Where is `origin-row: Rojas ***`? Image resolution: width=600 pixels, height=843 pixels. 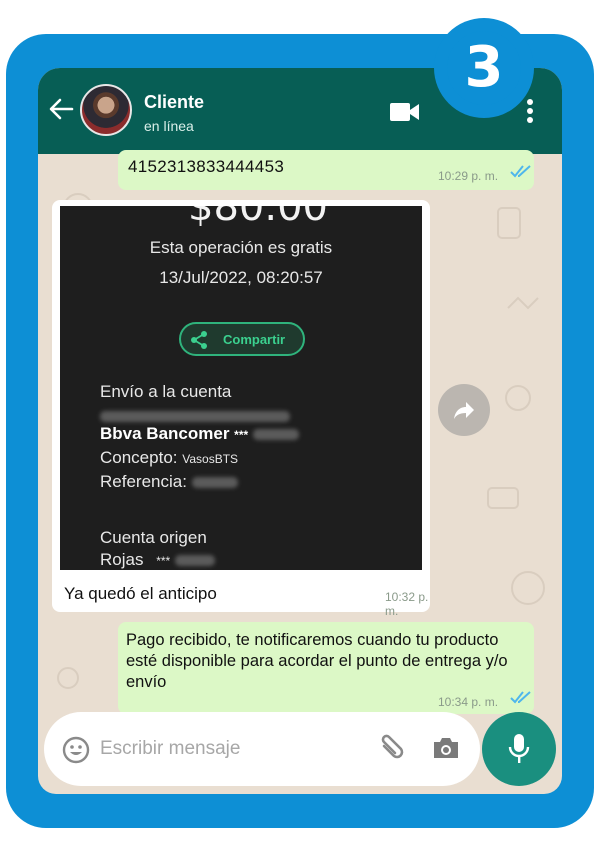 origin-row: Rojas *** is located at coordinates (157, 560).